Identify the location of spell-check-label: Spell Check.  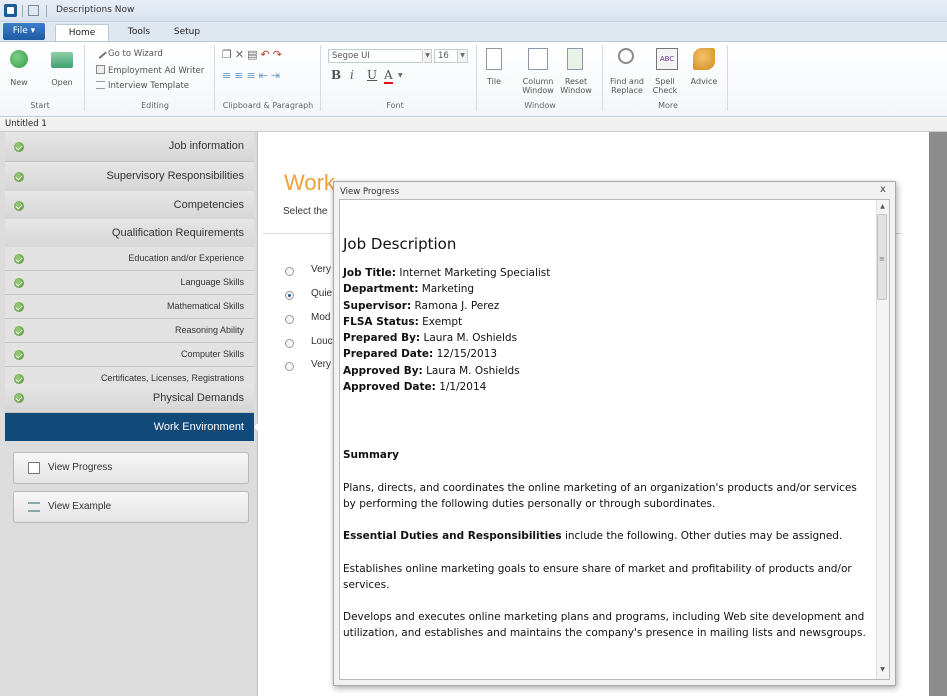
(665, 86).